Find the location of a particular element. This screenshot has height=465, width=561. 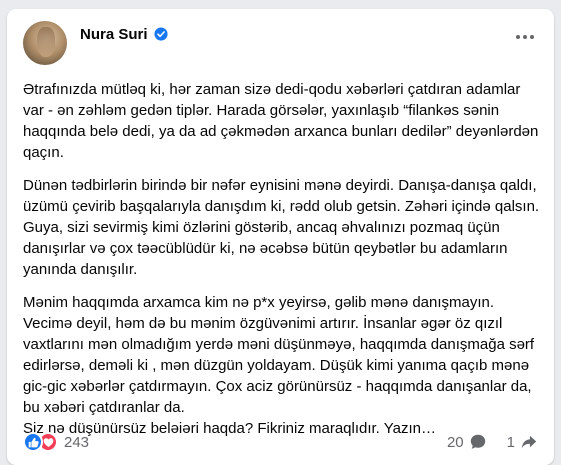

comment-icon is located at coordinates (477, 441).